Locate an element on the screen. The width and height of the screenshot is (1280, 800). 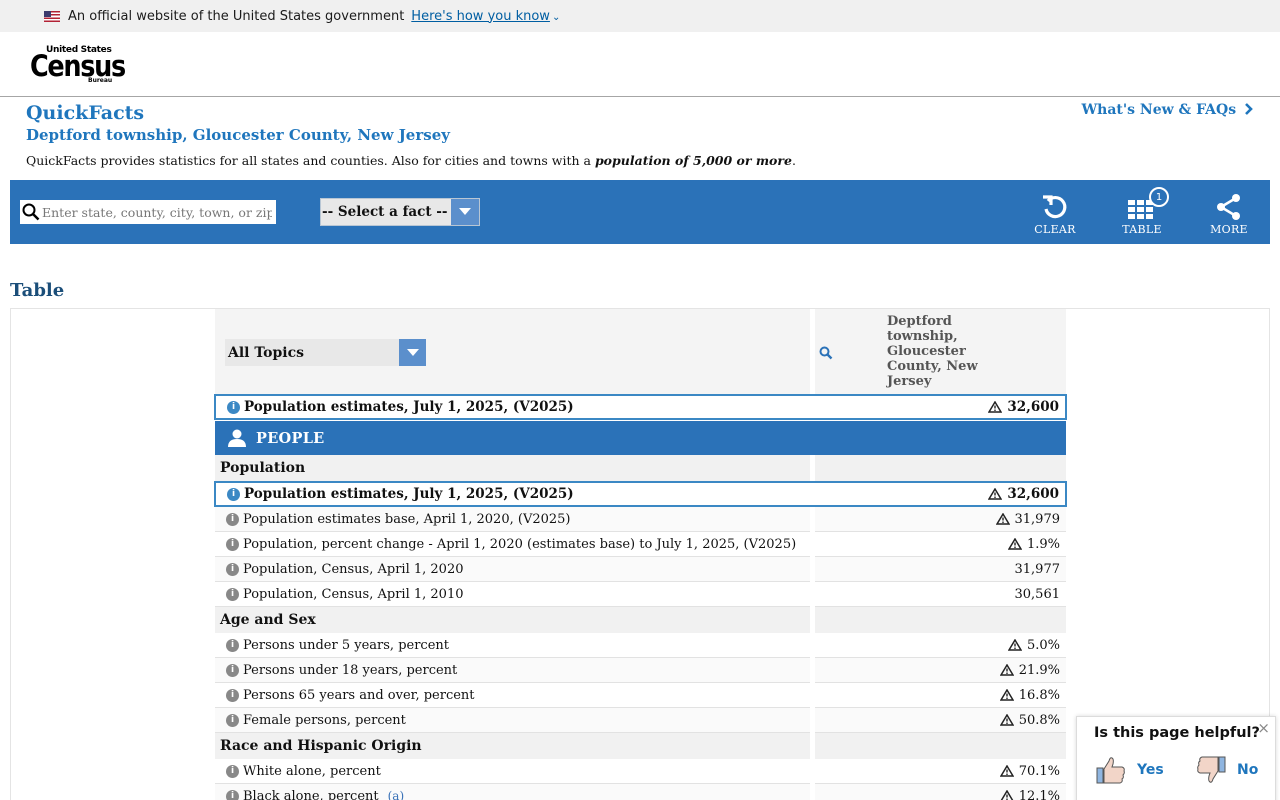
topics-label: All Topics is located at coordinates (266, 352).